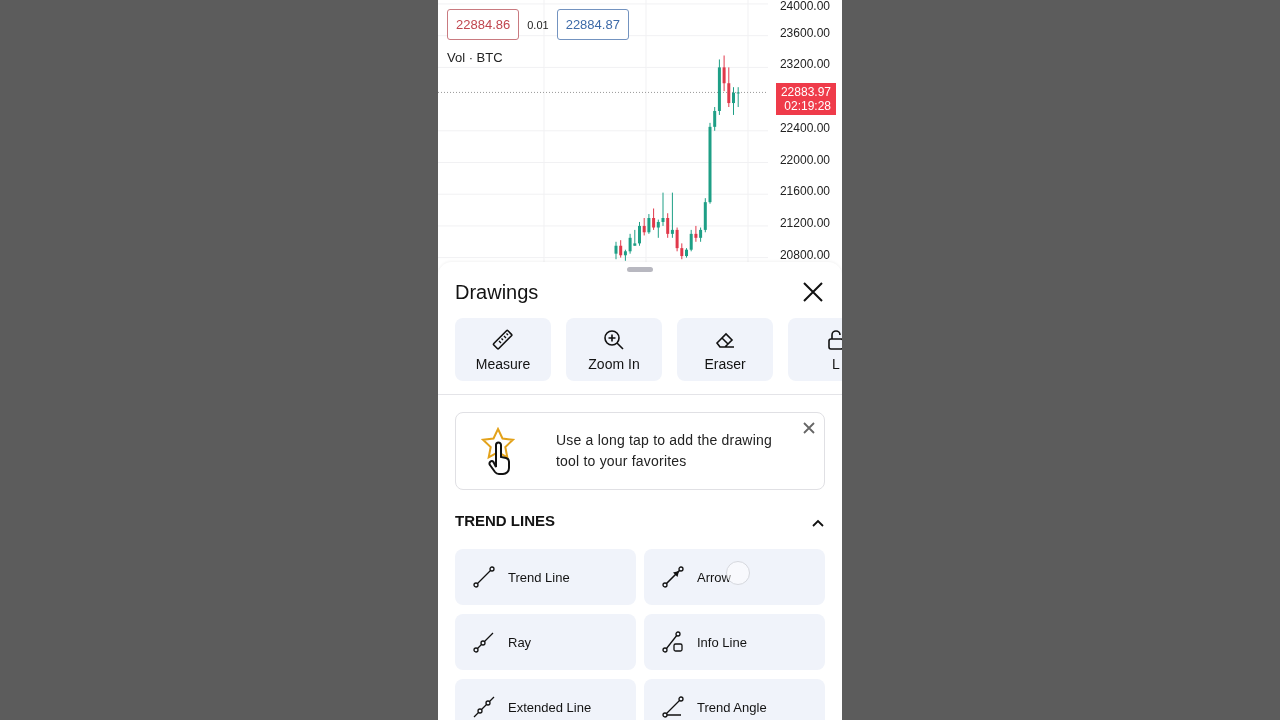 The image size is (1280, 720). I want to click on line-tool-button: Extended Line, so click(545, 699).